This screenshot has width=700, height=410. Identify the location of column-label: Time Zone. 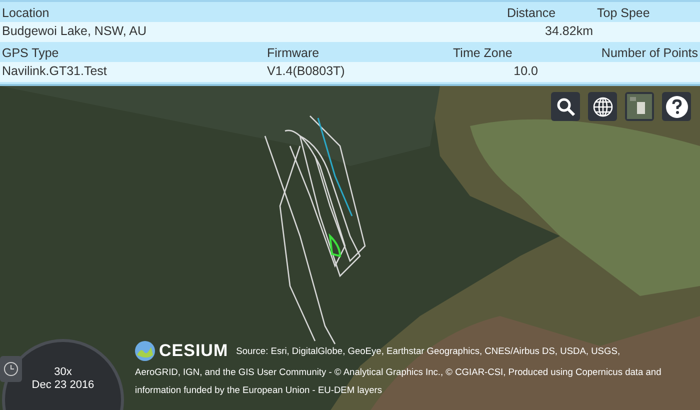
(483, 53).